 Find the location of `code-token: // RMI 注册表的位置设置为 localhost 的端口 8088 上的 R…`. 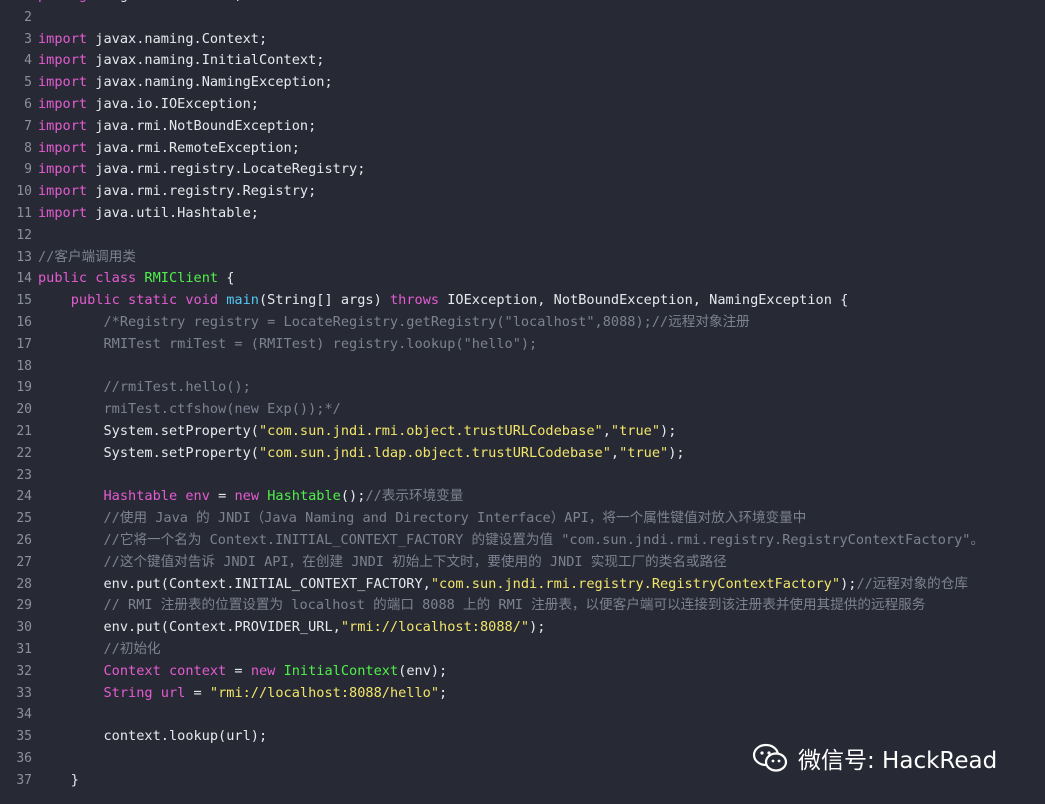

code-token: // RMI 注册表的位置设置为 localhost 的端口 8088 上的 R… is located at coordinates (514, 605).